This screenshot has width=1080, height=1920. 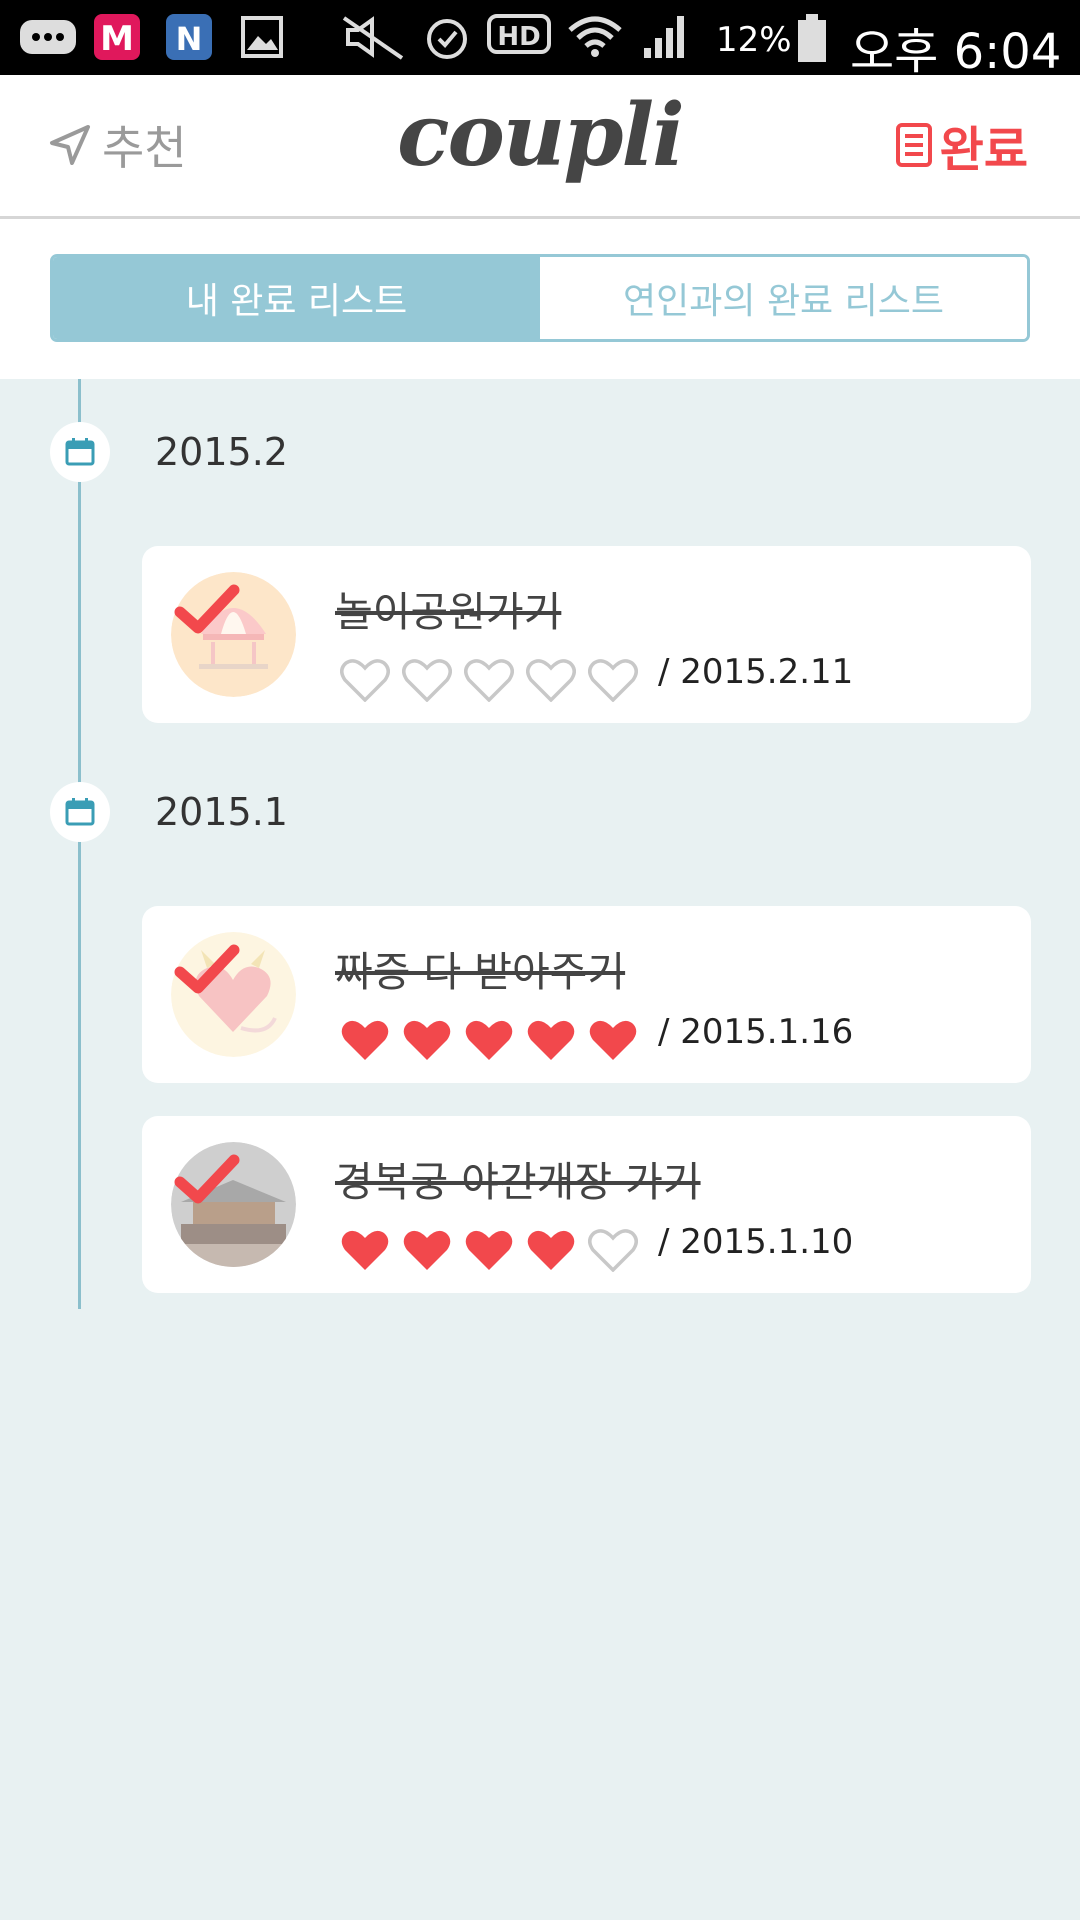 What do you see at coordinates (956, 52) in the screenshot?
I see `clock: 오후 6:04` at bounding box center [956, 52].